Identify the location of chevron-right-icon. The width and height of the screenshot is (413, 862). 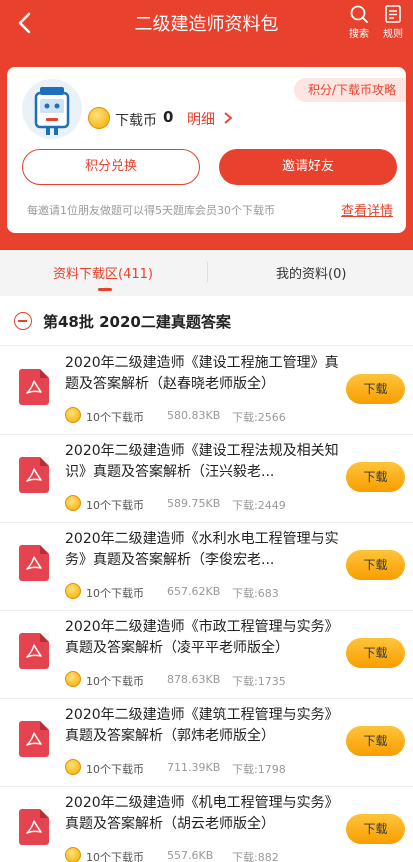
(228, 118).